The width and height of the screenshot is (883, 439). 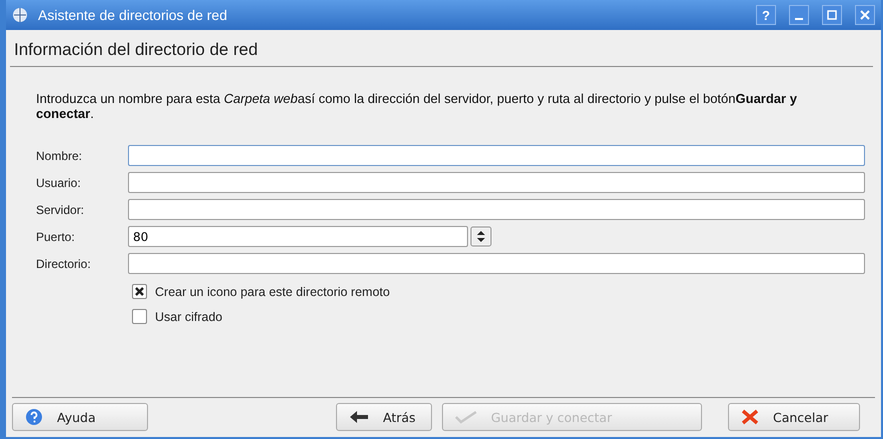 I want to click on globe-icon, so click(x=20, y=15).